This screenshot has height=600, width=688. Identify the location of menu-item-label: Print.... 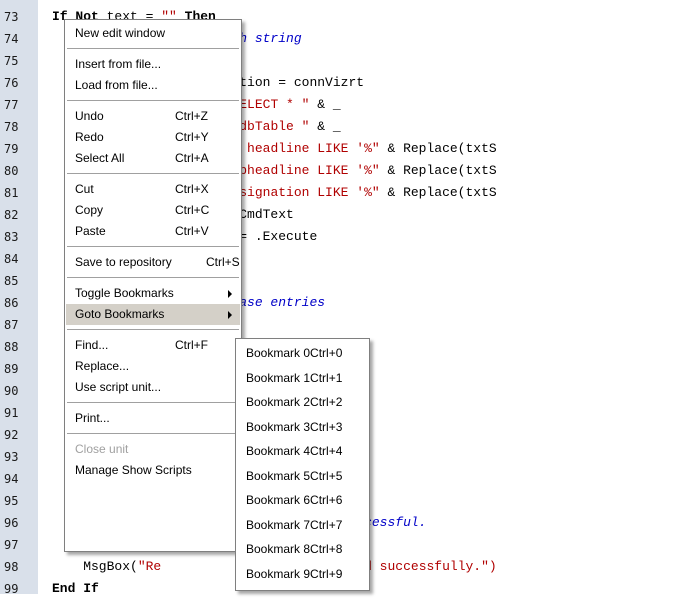
(92, 418).